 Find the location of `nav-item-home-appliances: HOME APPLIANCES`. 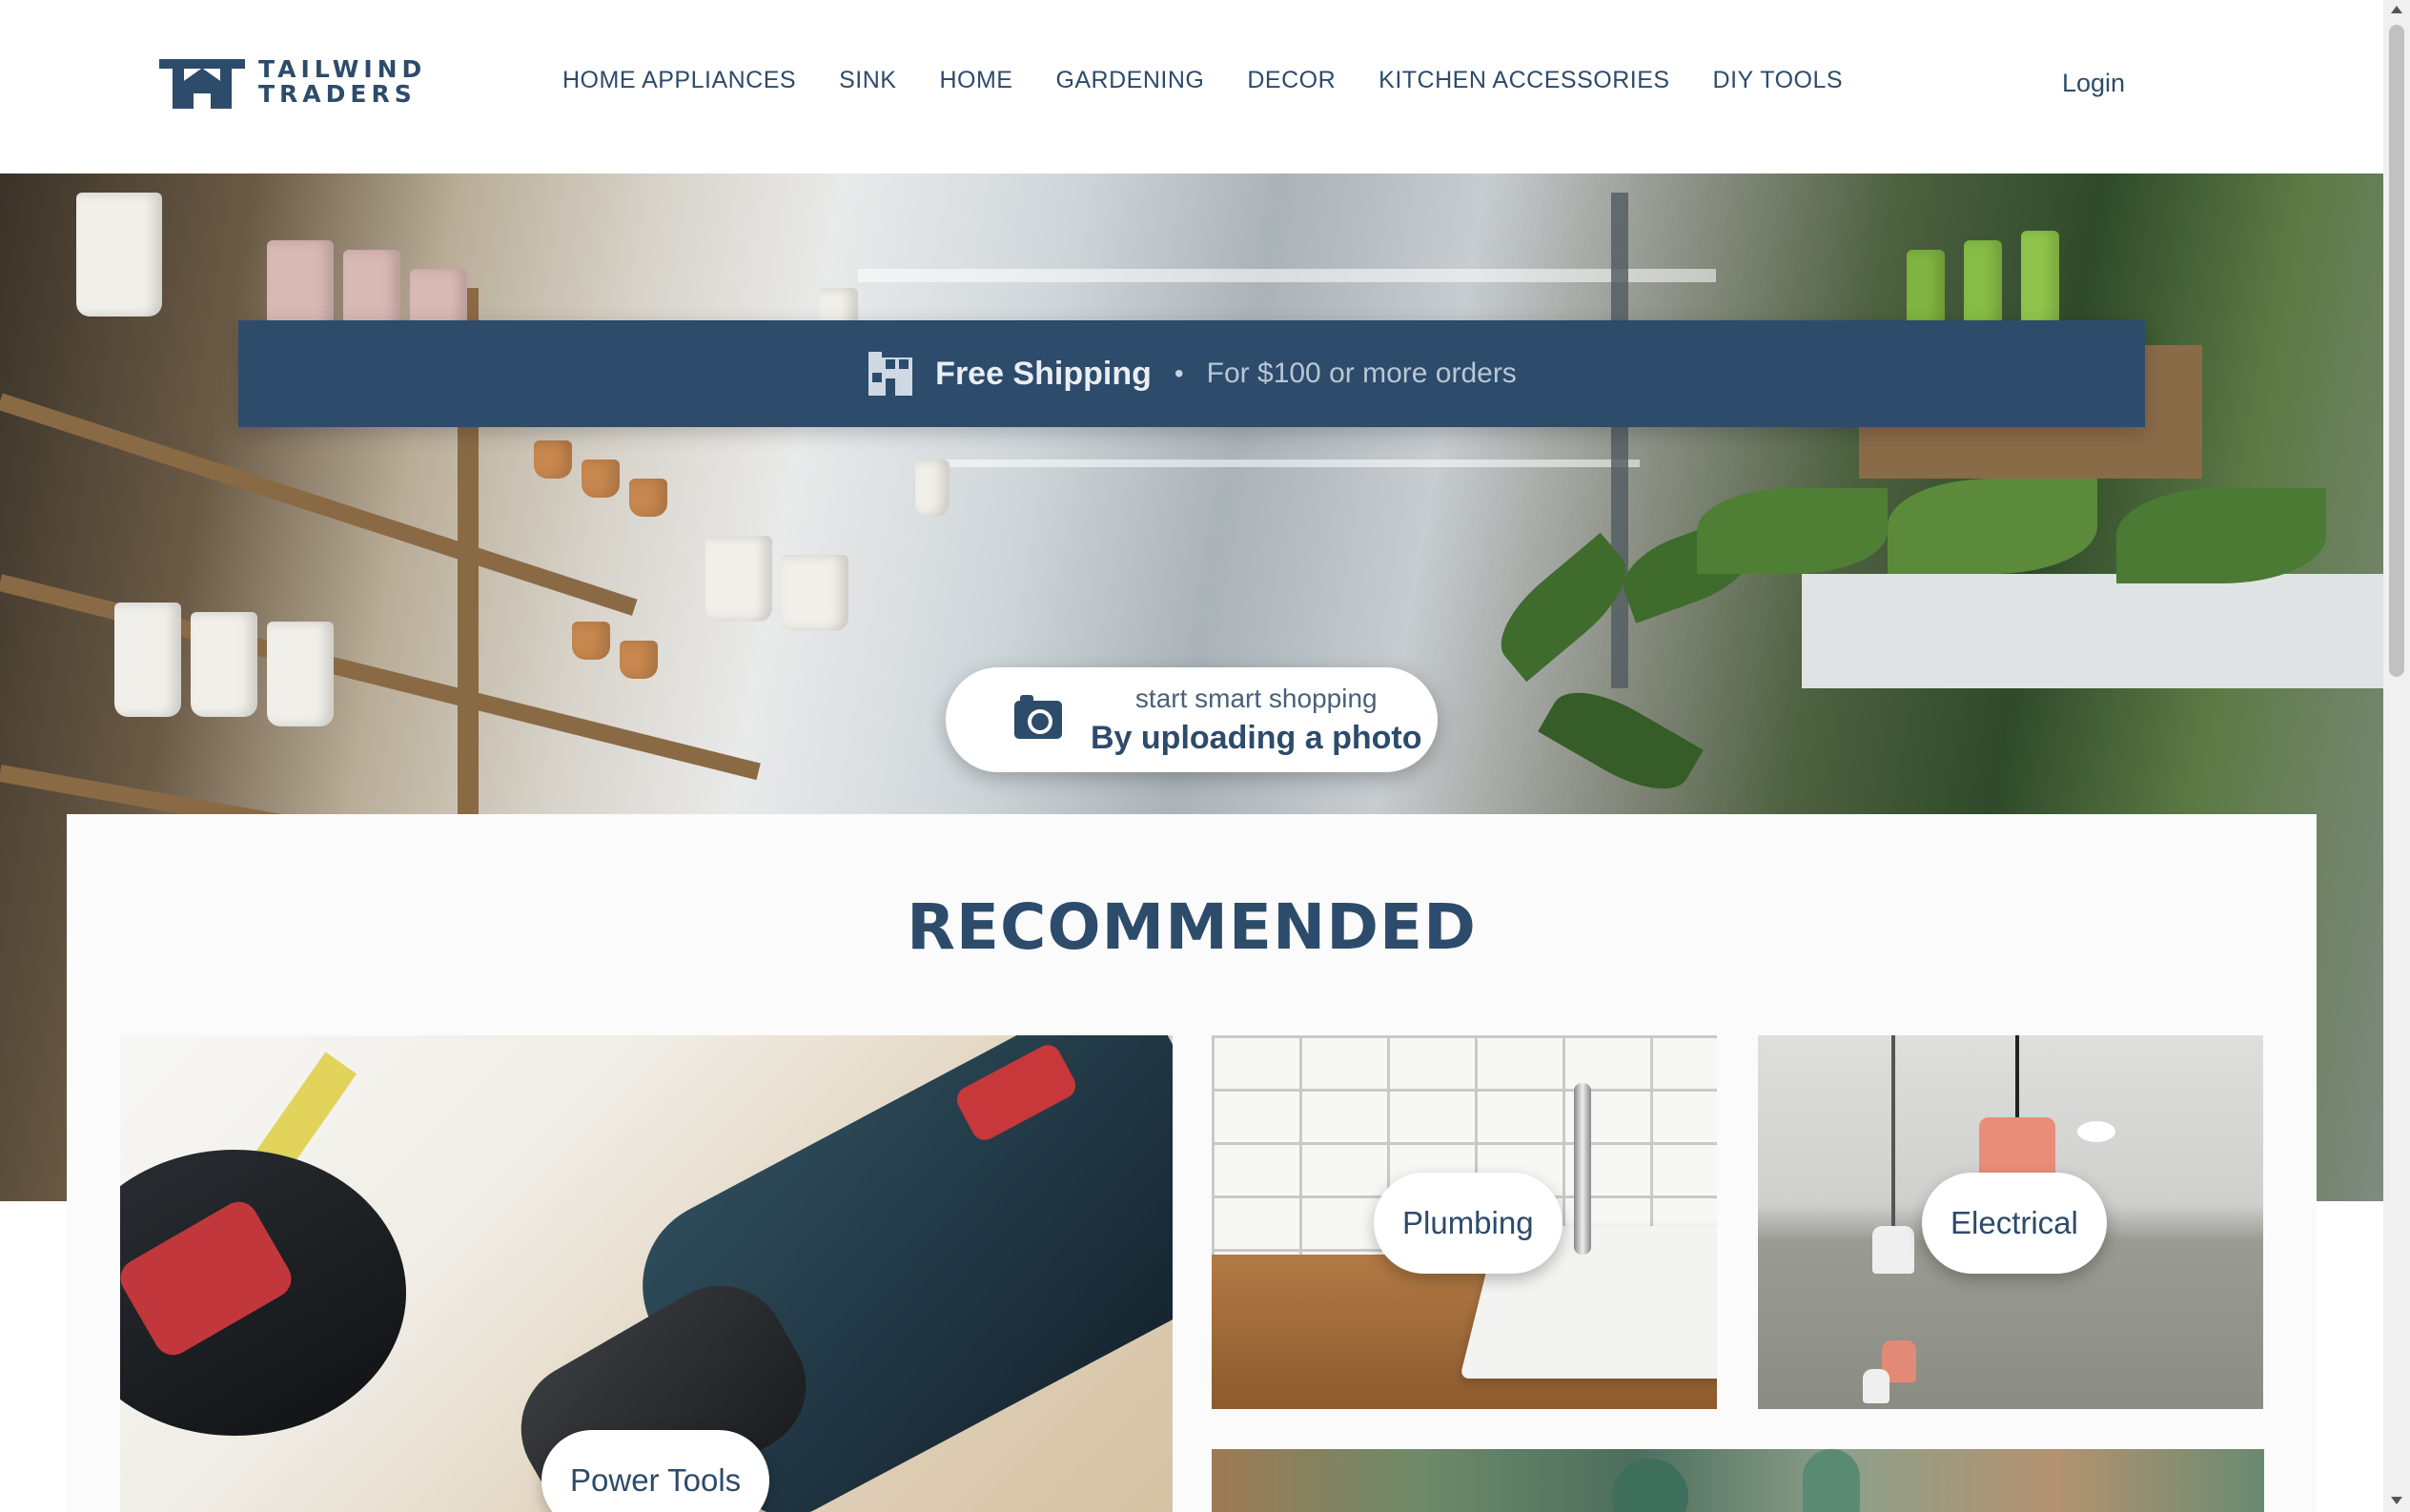

nav-item-home-appliances: HOME APPLIANCES is located at coordinates (679, 80).